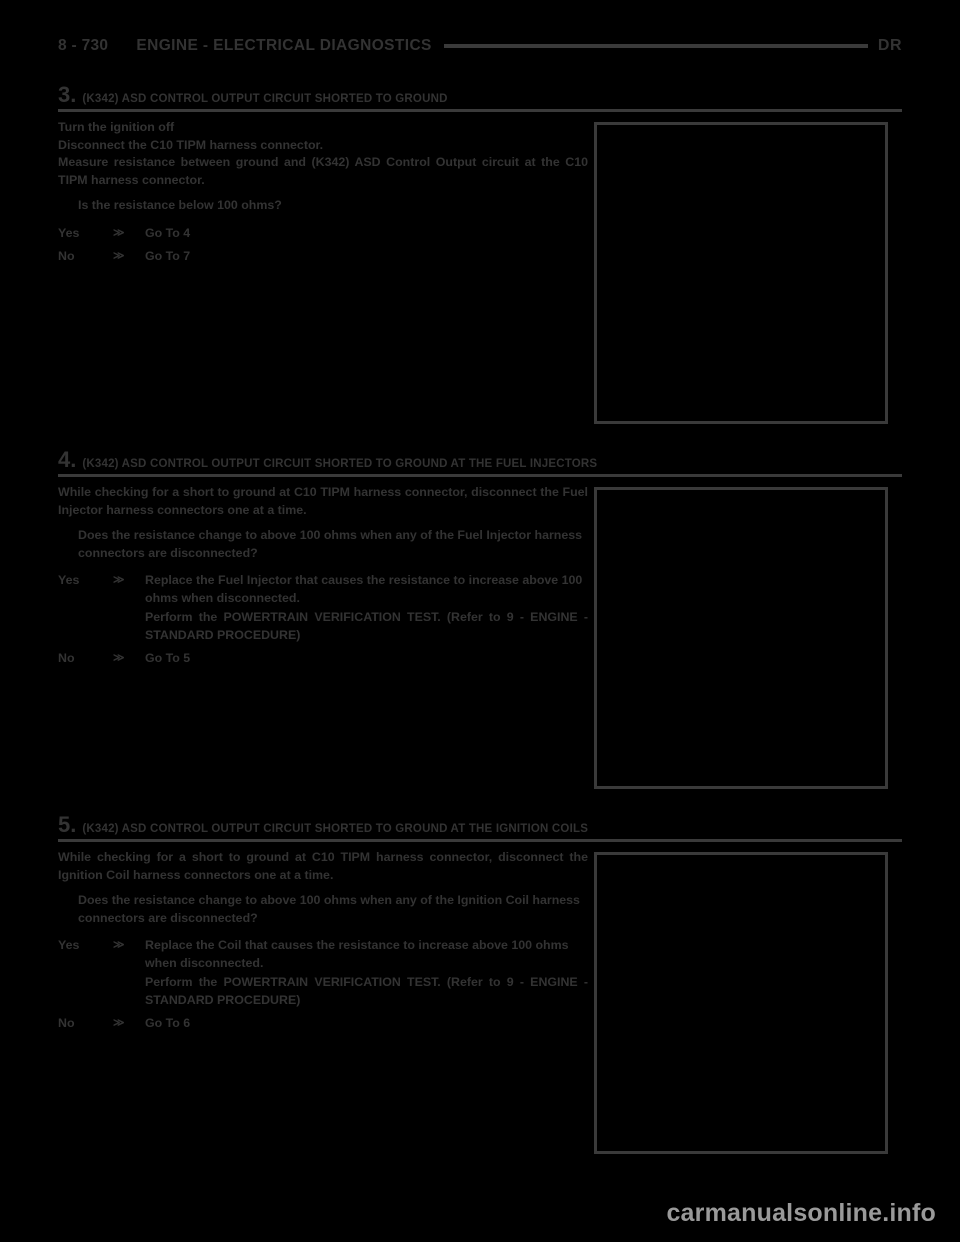 This screenshot has height=1242, width=960. What do you see at coordinates (801, 1213) in the screenshot?
I see `site-watermark: carmanualsonline.info` at bounding box center [801, 1213].